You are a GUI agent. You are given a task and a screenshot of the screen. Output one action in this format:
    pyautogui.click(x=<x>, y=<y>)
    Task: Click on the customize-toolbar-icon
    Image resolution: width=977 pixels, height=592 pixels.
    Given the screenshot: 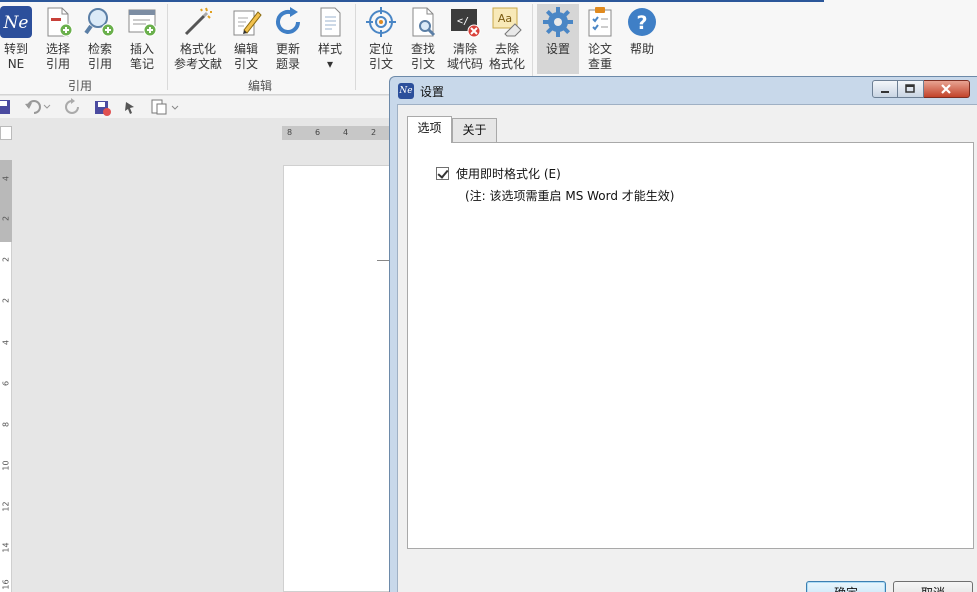 What is the action you would take?
    pyautogui.click(x=165, y=107)
    